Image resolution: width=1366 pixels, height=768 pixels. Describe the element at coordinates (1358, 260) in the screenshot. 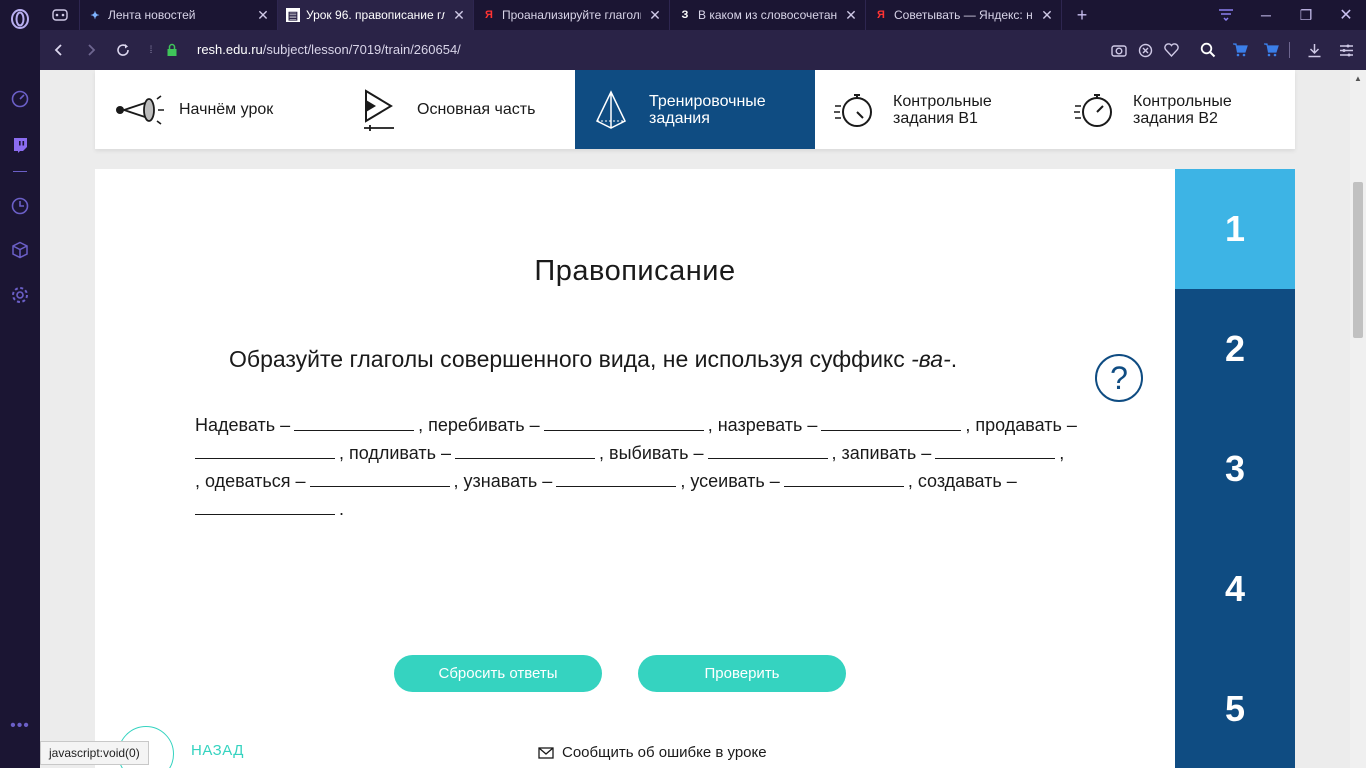

I see `scroll-thumb` at that location.